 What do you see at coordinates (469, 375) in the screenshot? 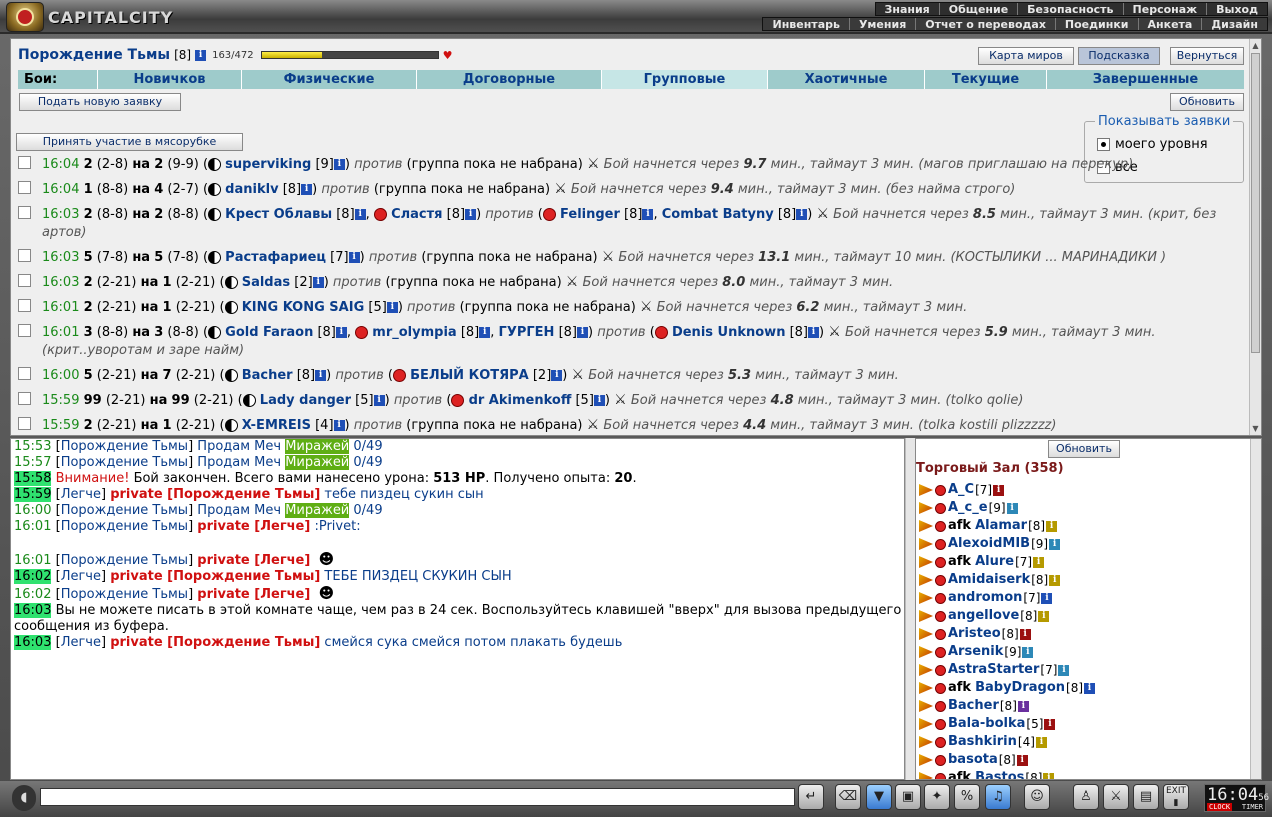
I see `opponent-name: БЕЛЫЙ КОТЯРА` at bounding box center [469, 375].